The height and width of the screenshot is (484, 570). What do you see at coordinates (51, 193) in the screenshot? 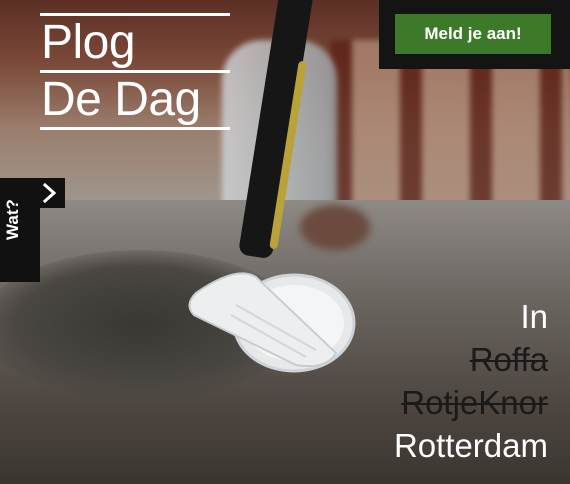
I see `chevron-right-icon` at bounding box center [51, 193].